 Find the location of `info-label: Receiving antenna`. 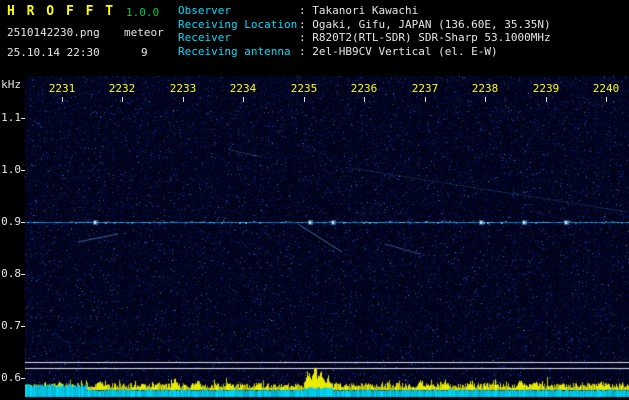

info-label: Receiving antenna is located at coordinates (234, 51).